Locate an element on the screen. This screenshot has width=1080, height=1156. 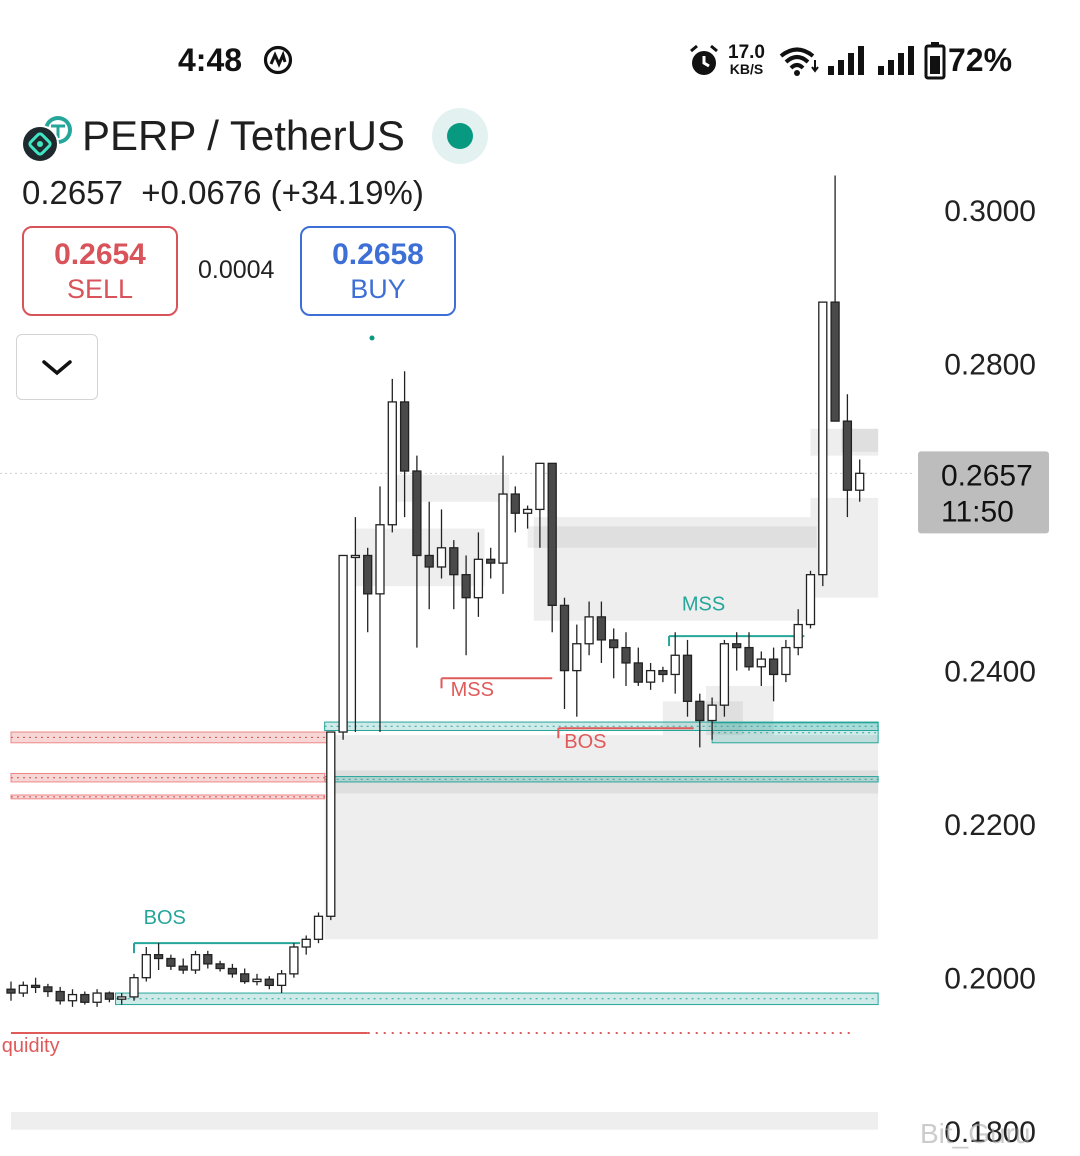
y-axis-tick-label: 0.3000 is located at coordinates (990, 211).